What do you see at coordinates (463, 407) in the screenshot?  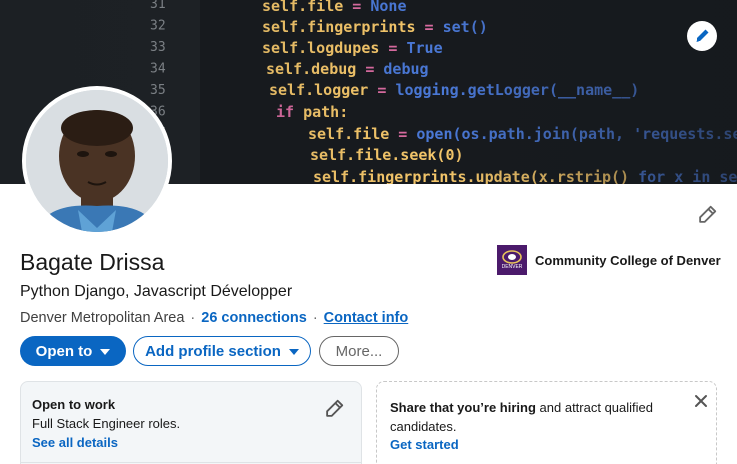 I see `hiring-bold-text: Share that you’re hiring` at bounding box center [463, 407].